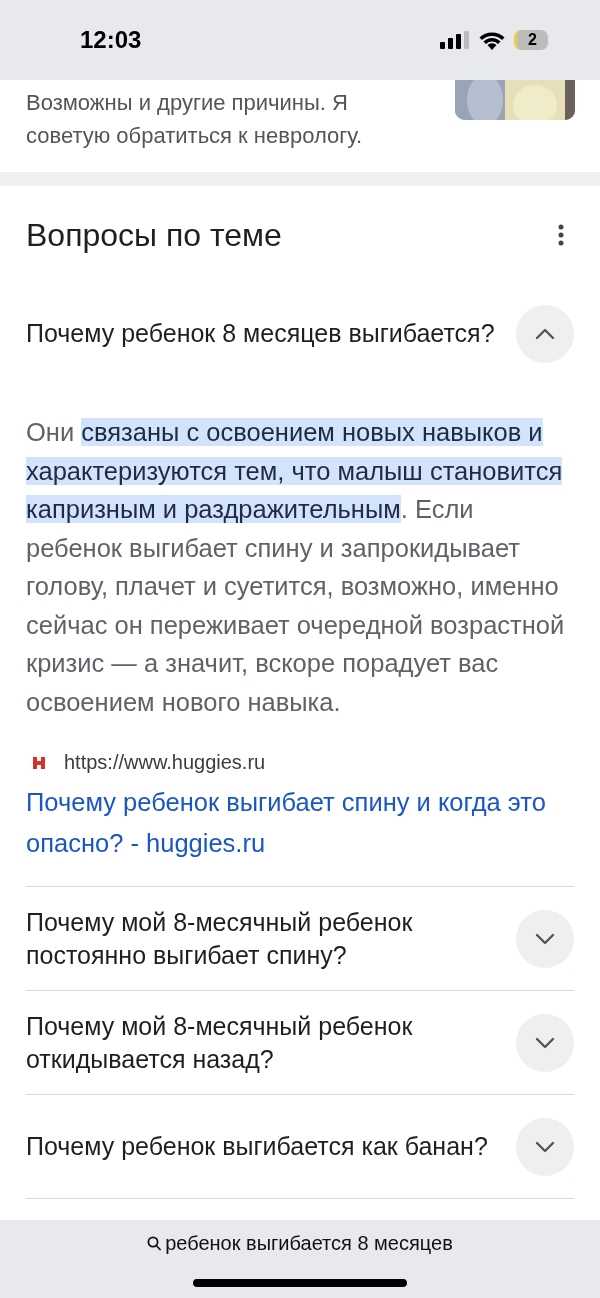 The image size is (600, 1298). Describe the element at coordinates (261, 333) in the screenshot. I see `question-text: Почему ребенок 8 месяцев выгибается?` at that location.